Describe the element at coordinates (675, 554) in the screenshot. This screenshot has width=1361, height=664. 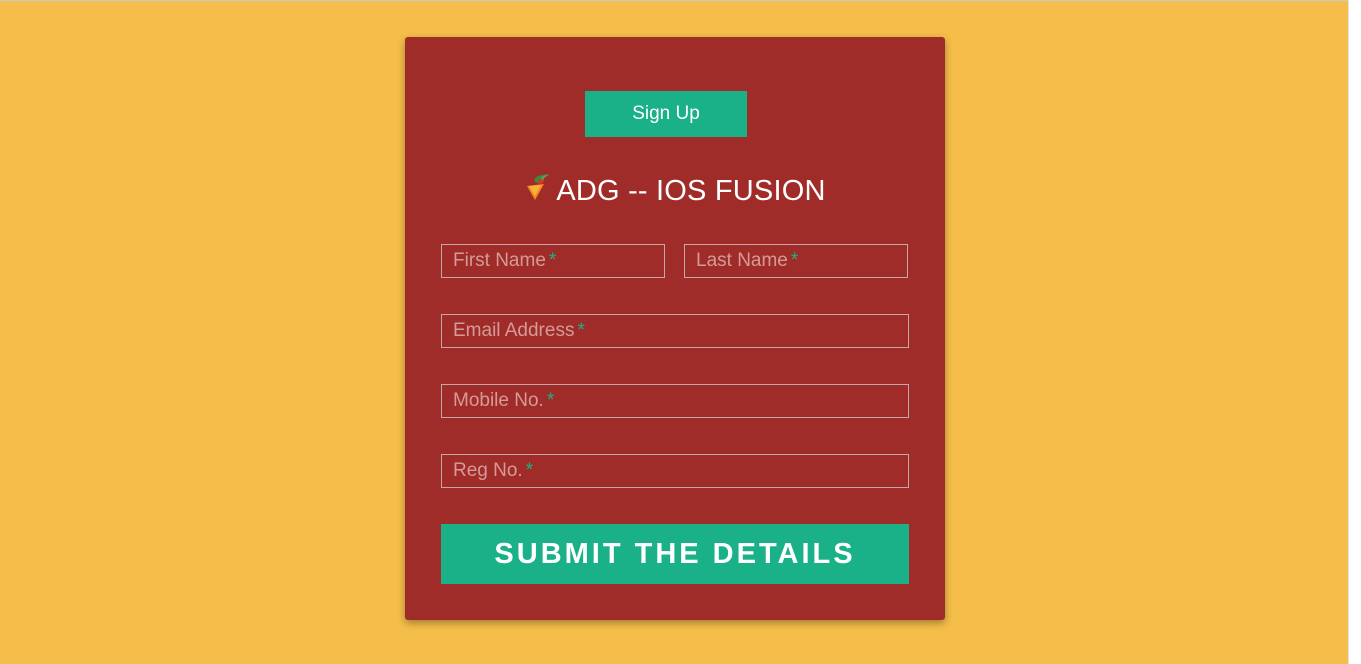
I see `submit-button: SUBMIT THE DETAILS` at that location.